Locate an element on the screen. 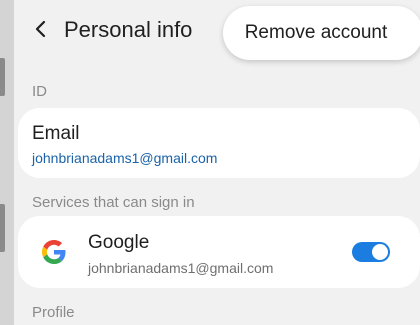  volume-button is located at coordinates (2, 77).